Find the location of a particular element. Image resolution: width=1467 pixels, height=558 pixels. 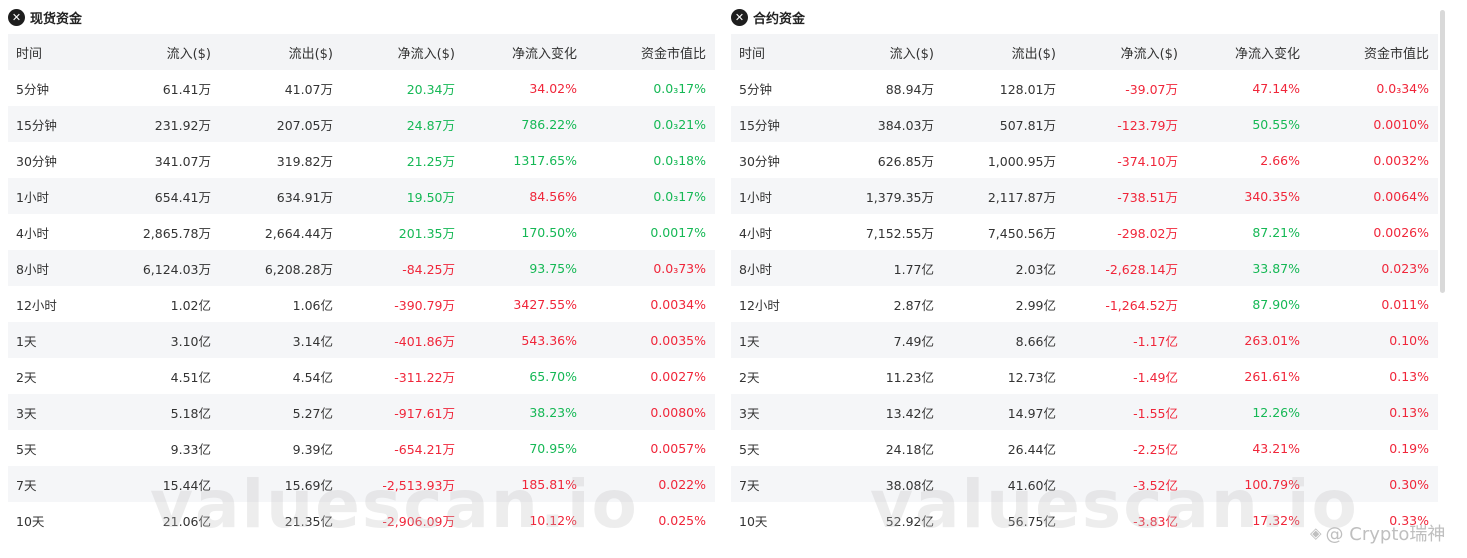

cell-inflow: 7.49亿 is located at coordinates (913, 341).